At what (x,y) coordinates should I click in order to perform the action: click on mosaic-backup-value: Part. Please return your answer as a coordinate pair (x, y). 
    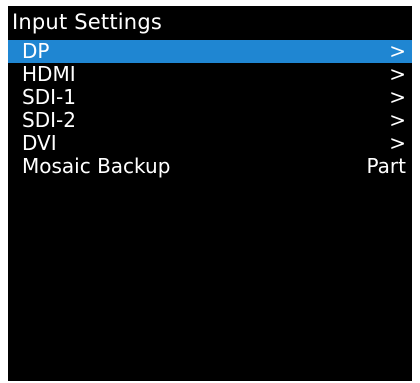
    Looking at the image, I should click on (386, 166).